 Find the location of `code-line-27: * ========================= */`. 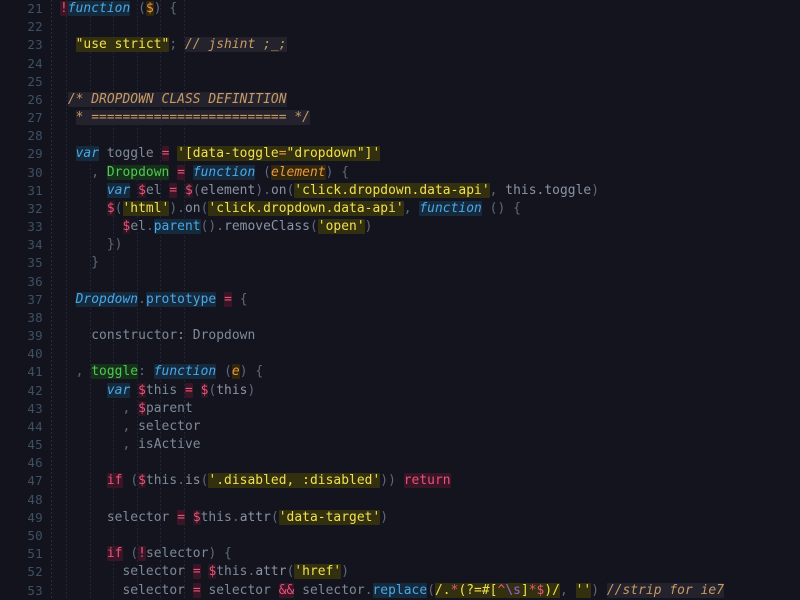

code-line-27: * ========================= */ is located at coordinates (192, 118).